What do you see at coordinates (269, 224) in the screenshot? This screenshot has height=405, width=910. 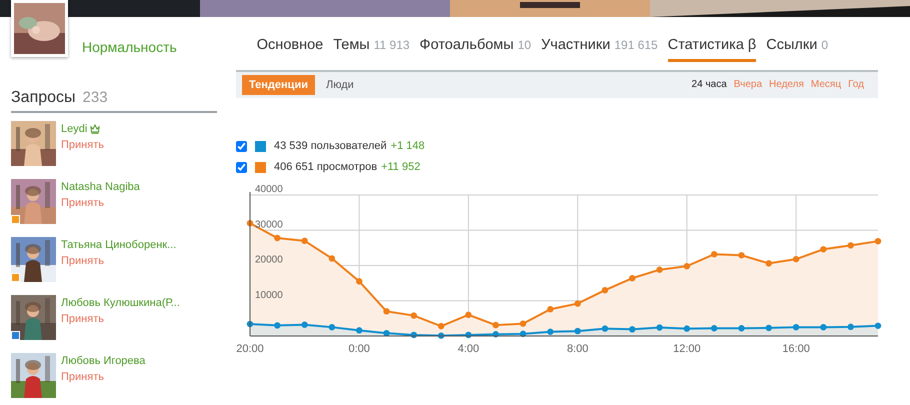 I see `axis-label: 30000` at bounding box center [269, 224].